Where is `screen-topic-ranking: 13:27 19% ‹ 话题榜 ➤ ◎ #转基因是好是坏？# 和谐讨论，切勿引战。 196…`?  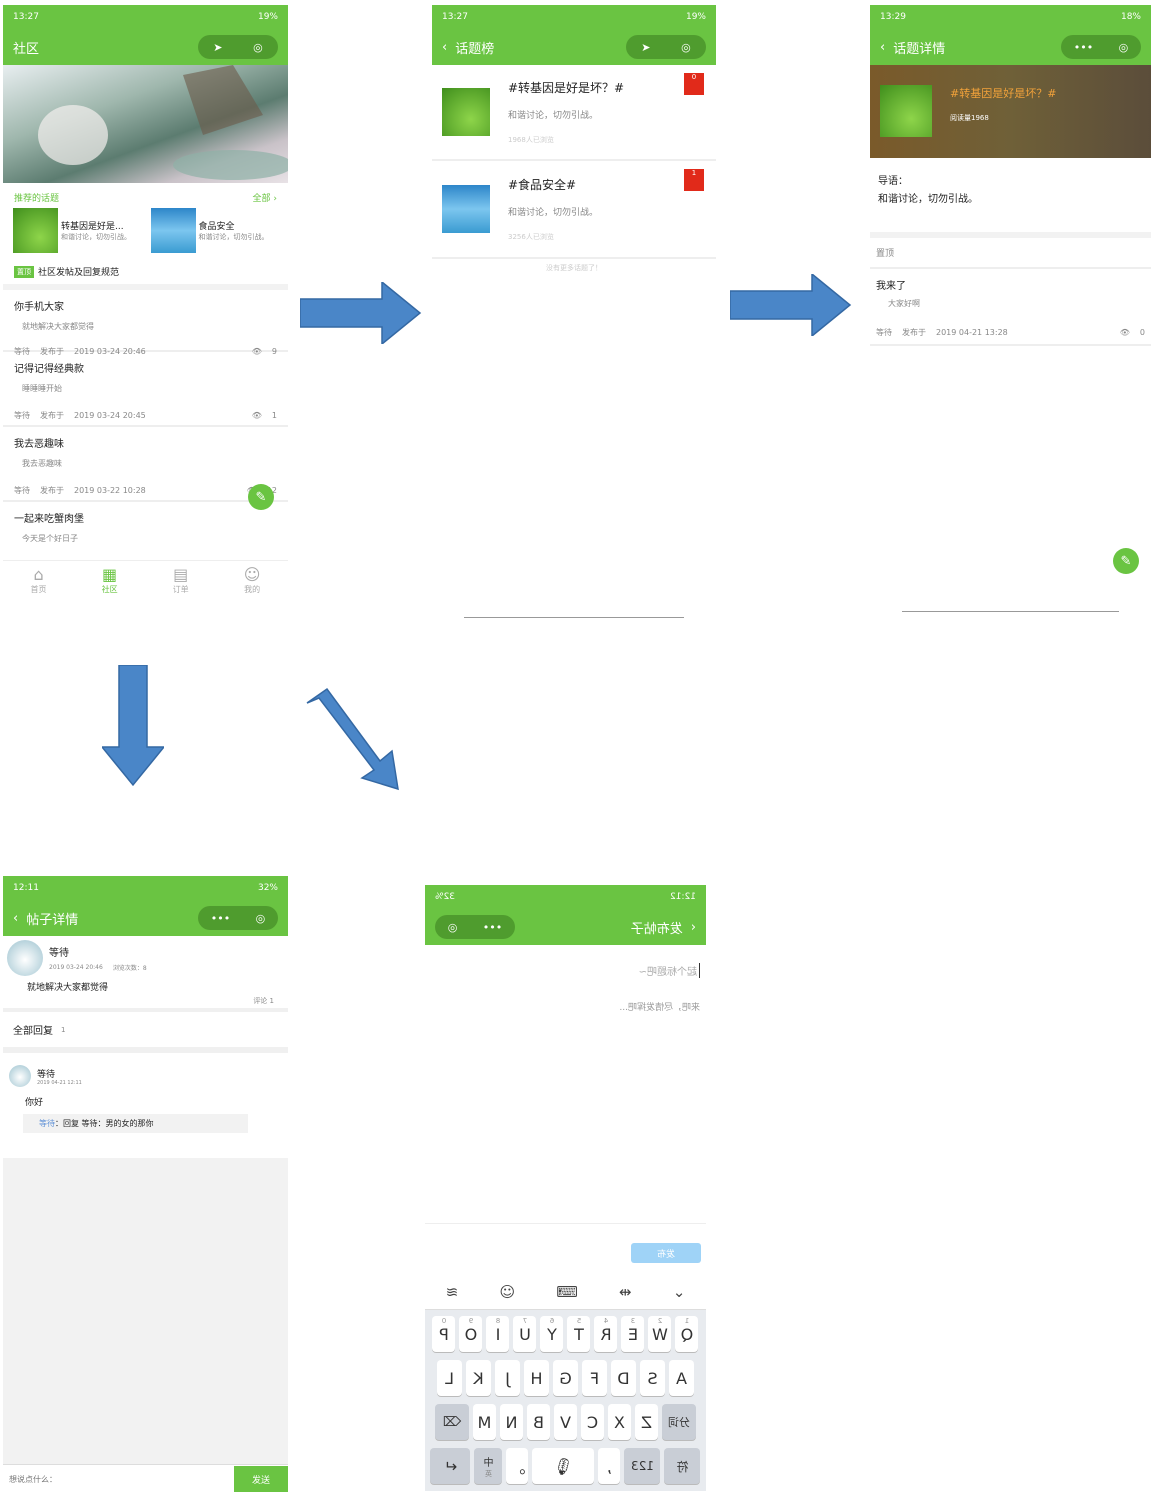
screen-topic-ranking: 13:27 19% ‹ 话题榜 ➤ ◎ #转基因是好是坏？# 和谐讨论，切勿引战。 196… is located at coordinates (574, 312).